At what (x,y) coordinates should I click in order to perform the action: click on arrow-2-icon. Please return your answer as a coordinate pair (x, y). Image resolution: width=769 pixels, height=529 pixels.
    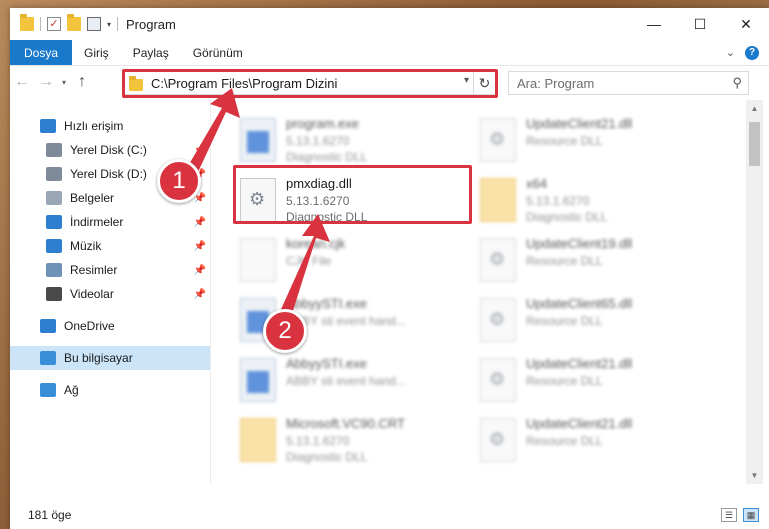
    Looking at the image, I should click on (304, 267).